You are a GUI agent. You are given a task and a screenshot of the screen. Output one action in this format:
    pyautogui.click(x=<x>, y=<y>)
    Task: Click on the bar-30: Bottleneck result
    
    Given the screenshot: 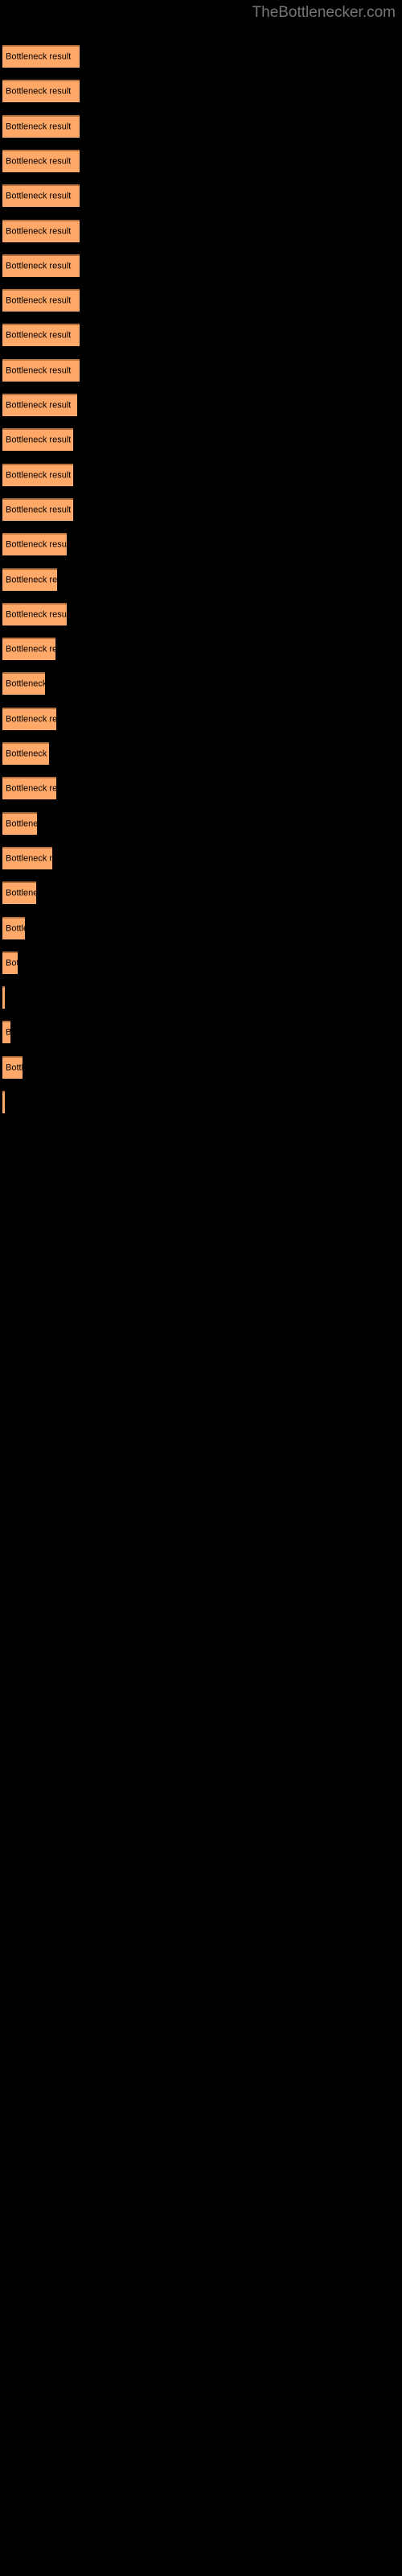 What is the action you would take?
    pyautogui.click(x=12, y=1067)
    